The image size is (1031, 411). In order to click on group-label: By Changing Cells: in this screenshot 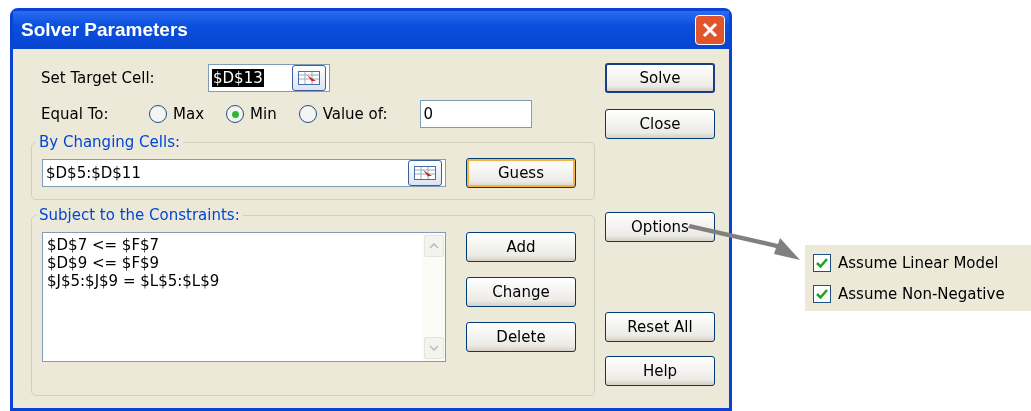, I will do `click(109, 142)`.